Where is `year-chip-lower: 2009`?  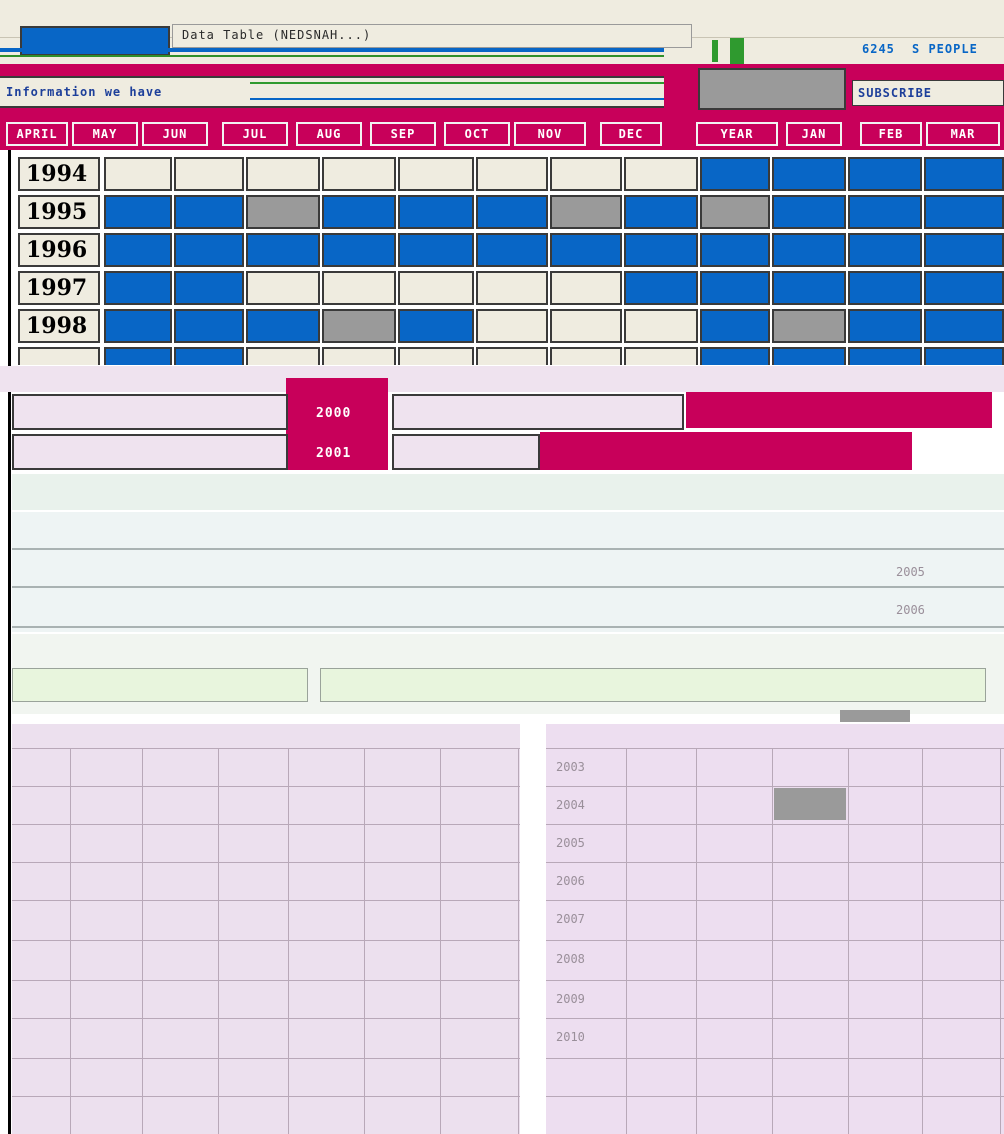
year-chip-lower: 2009 is located at coordinates (570, 999).